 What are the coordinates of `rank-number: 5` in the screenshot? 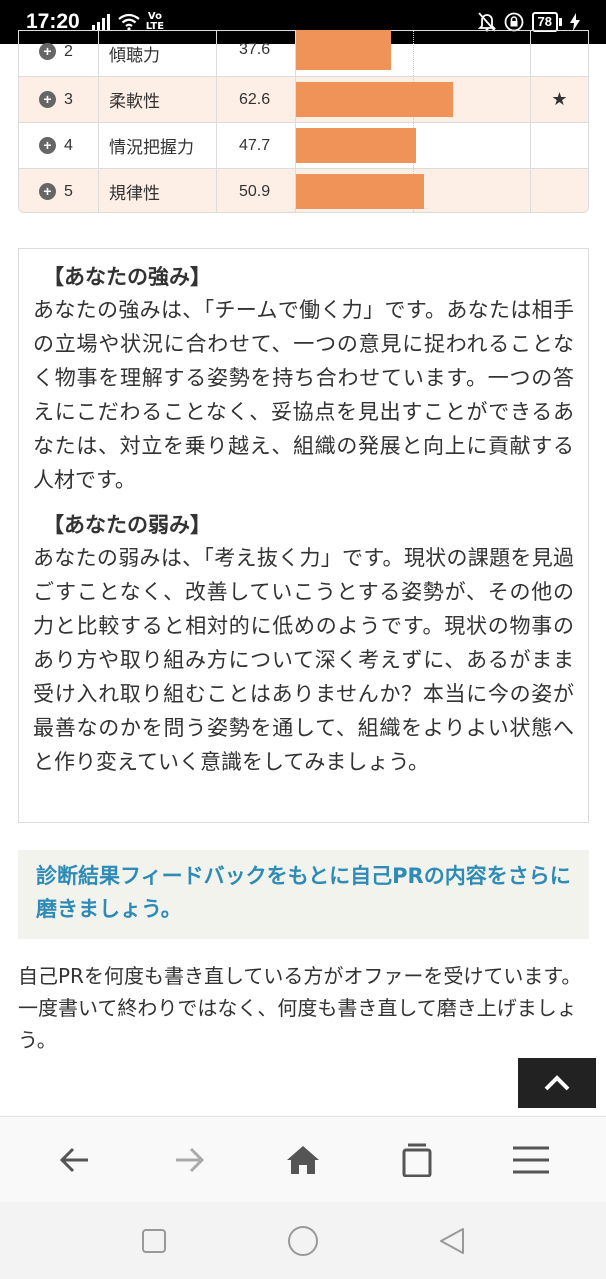 It's located at (68, 191).